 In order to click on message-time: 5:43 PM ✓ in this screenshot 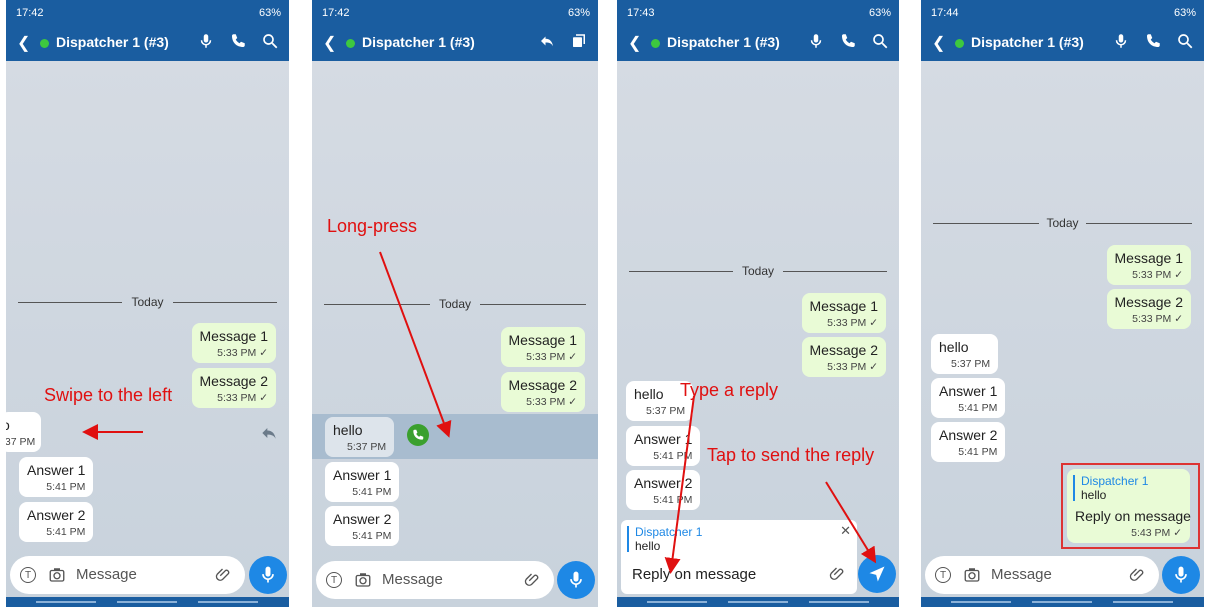, I will do `click(1156, 533)`.